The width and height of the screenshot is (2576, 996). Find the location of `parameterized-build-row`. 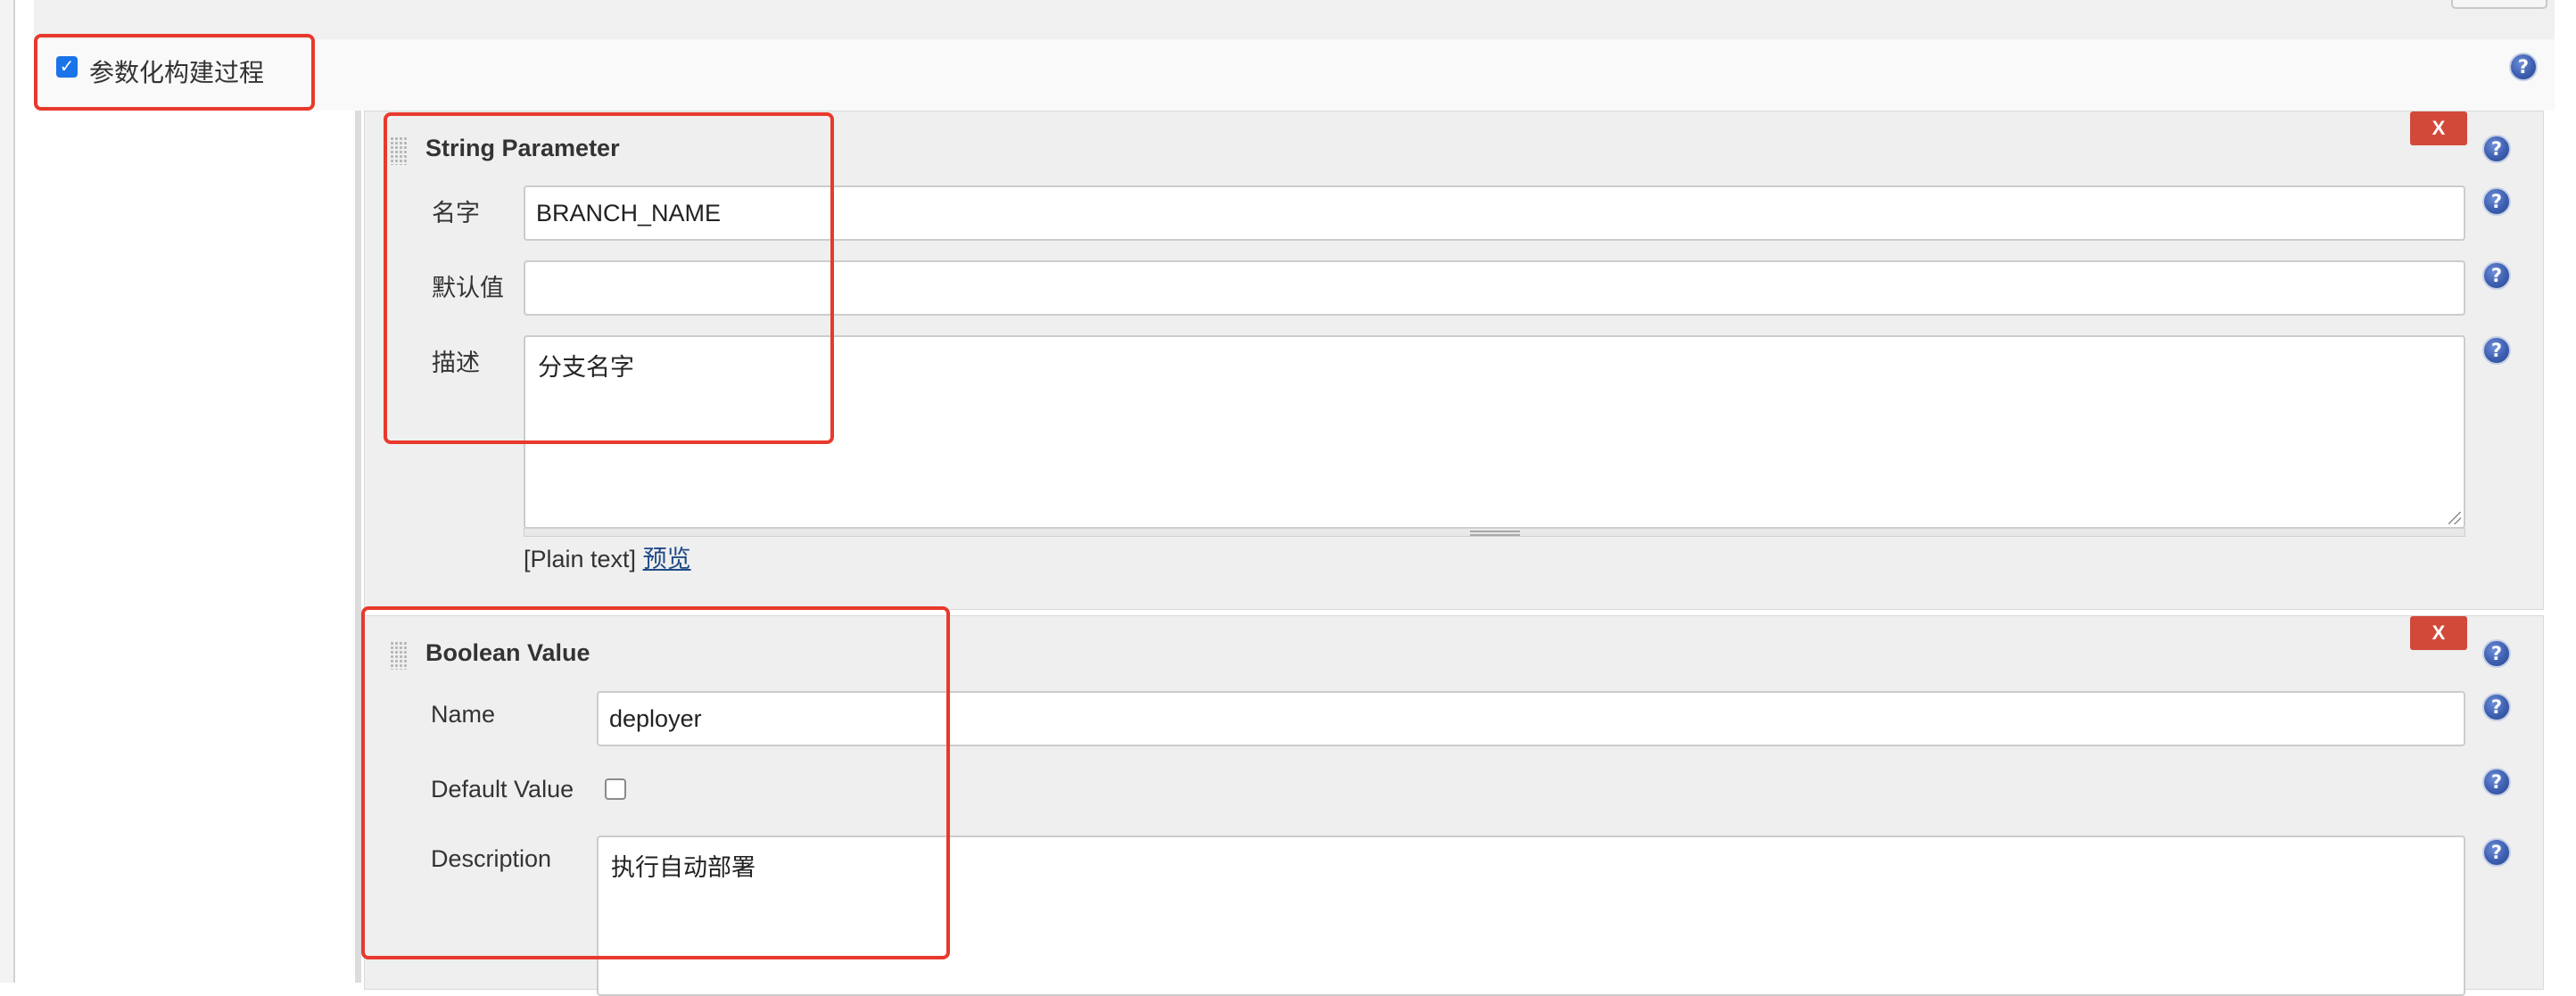

parameterized-build-row is located at coordinates (1294, 75).